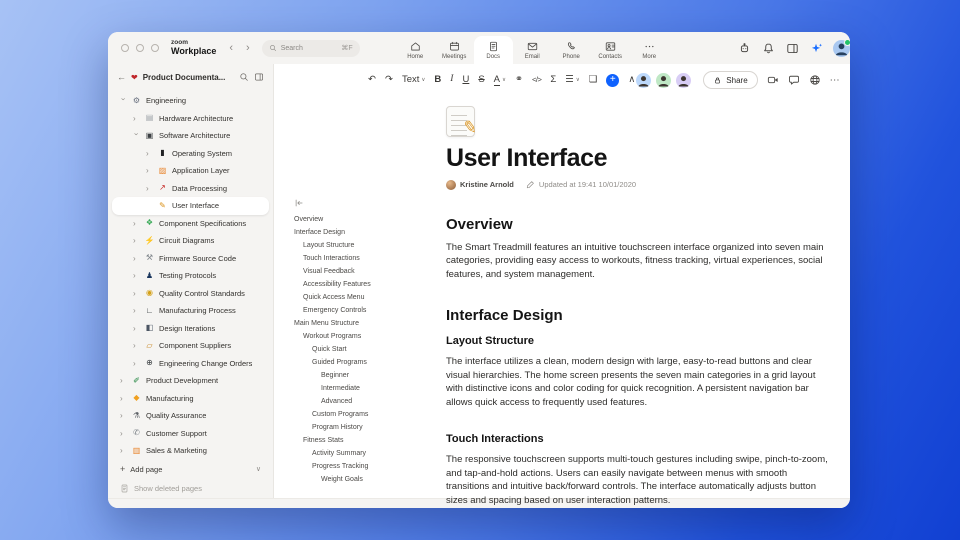  Describe the element at coordinates (454, 50) in the screenshot. I see `tab-meetings: Meetings` at that location.